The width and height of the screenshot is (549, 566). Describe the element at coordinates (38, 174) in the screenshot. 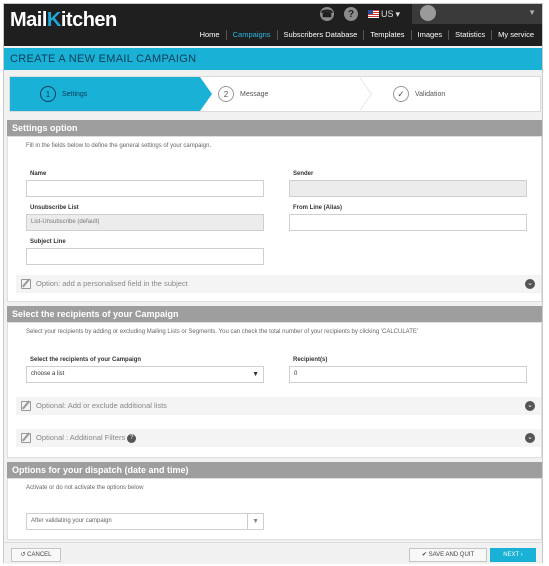

I see `name-label: Name` at that location.